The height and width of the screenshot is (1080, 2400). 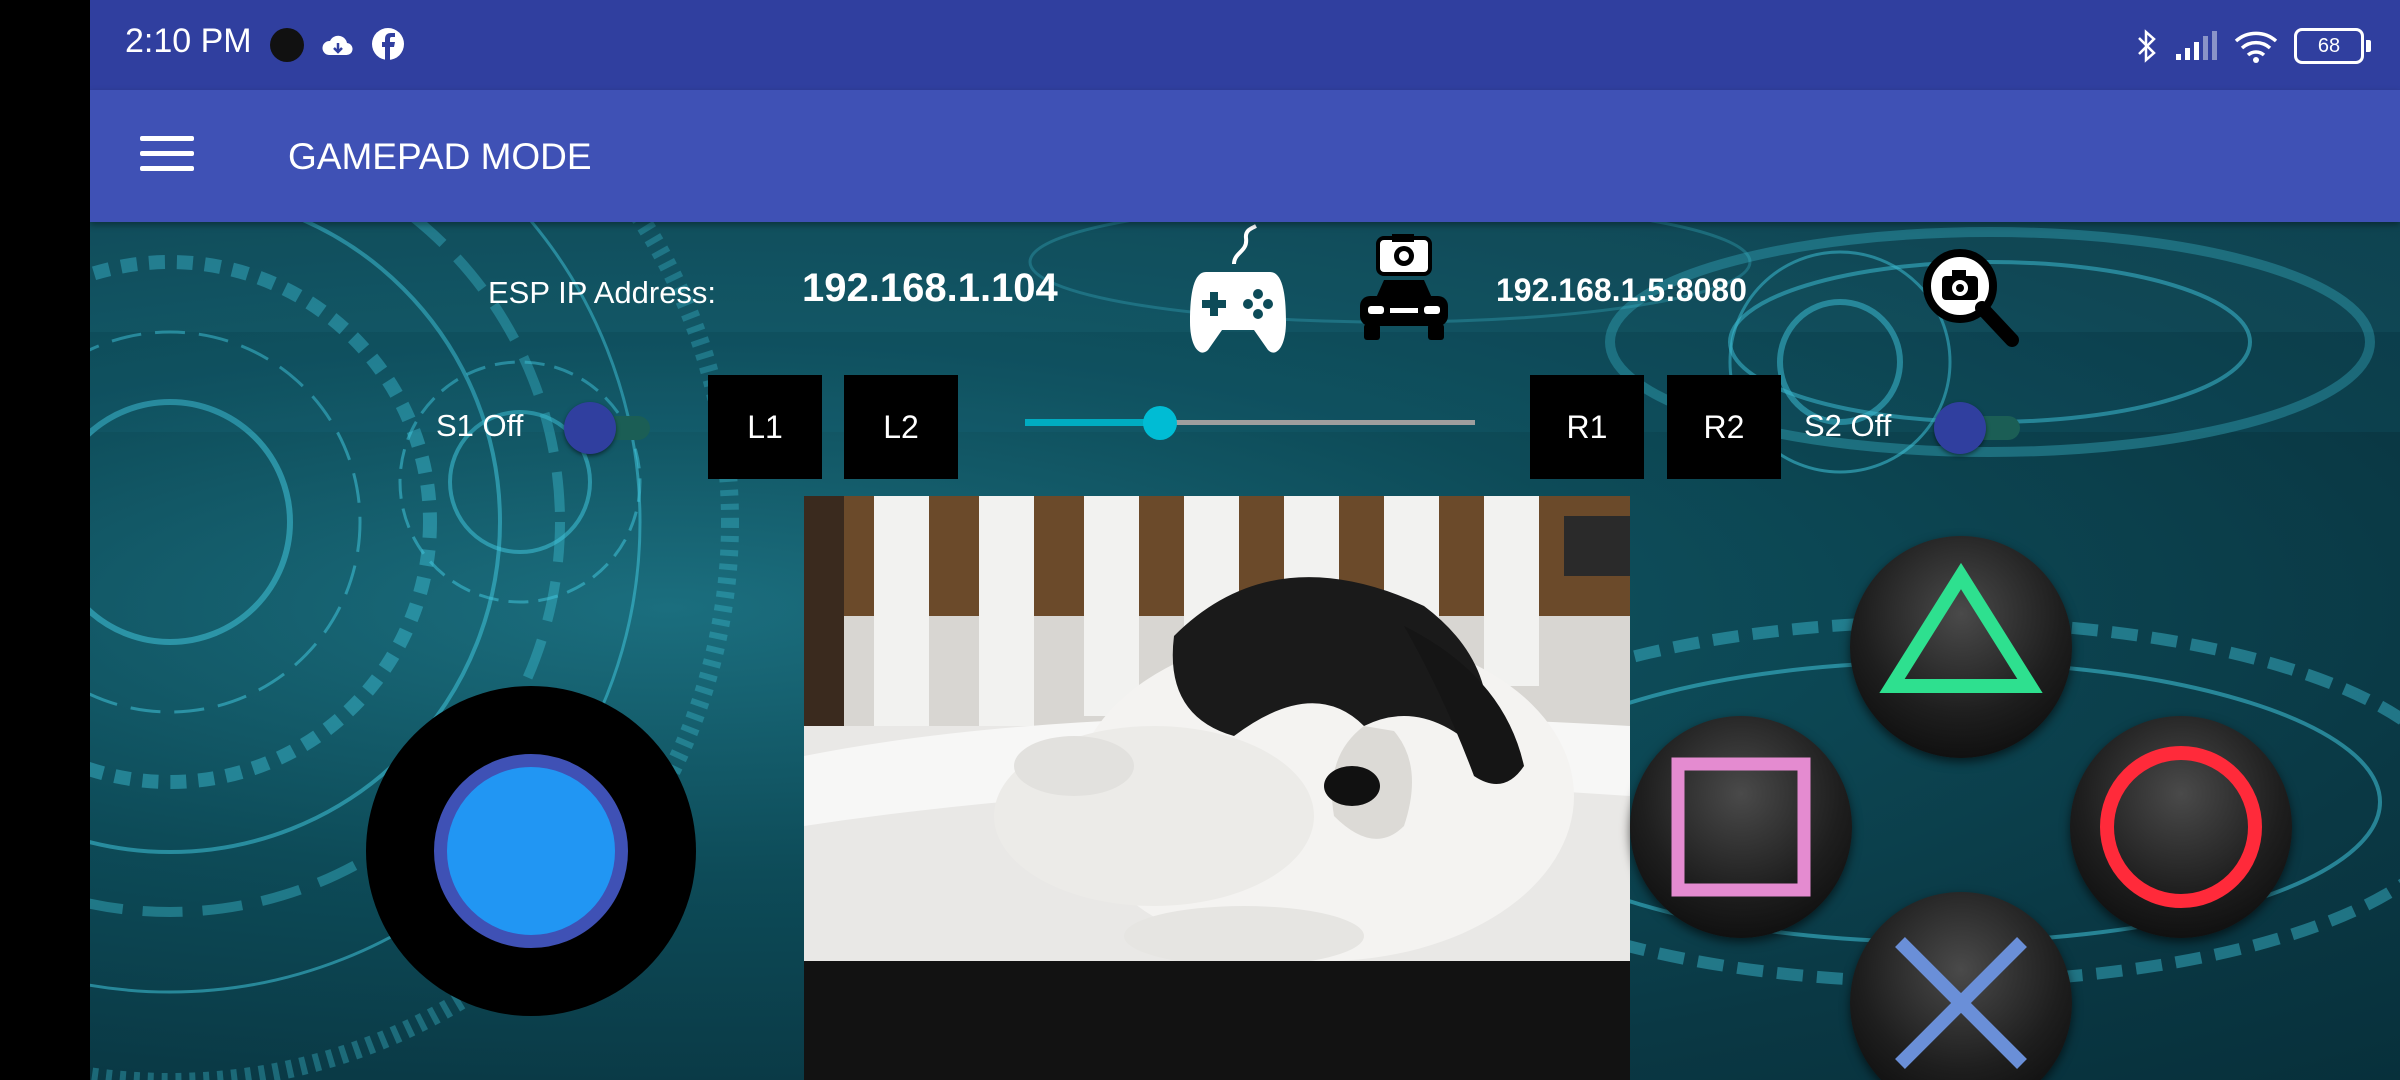 What do you see at coordinates (1621, 290) in the screenshot?
I see `camera-address: 192.168.1.5:8080` at bounding box center [1621, 290].